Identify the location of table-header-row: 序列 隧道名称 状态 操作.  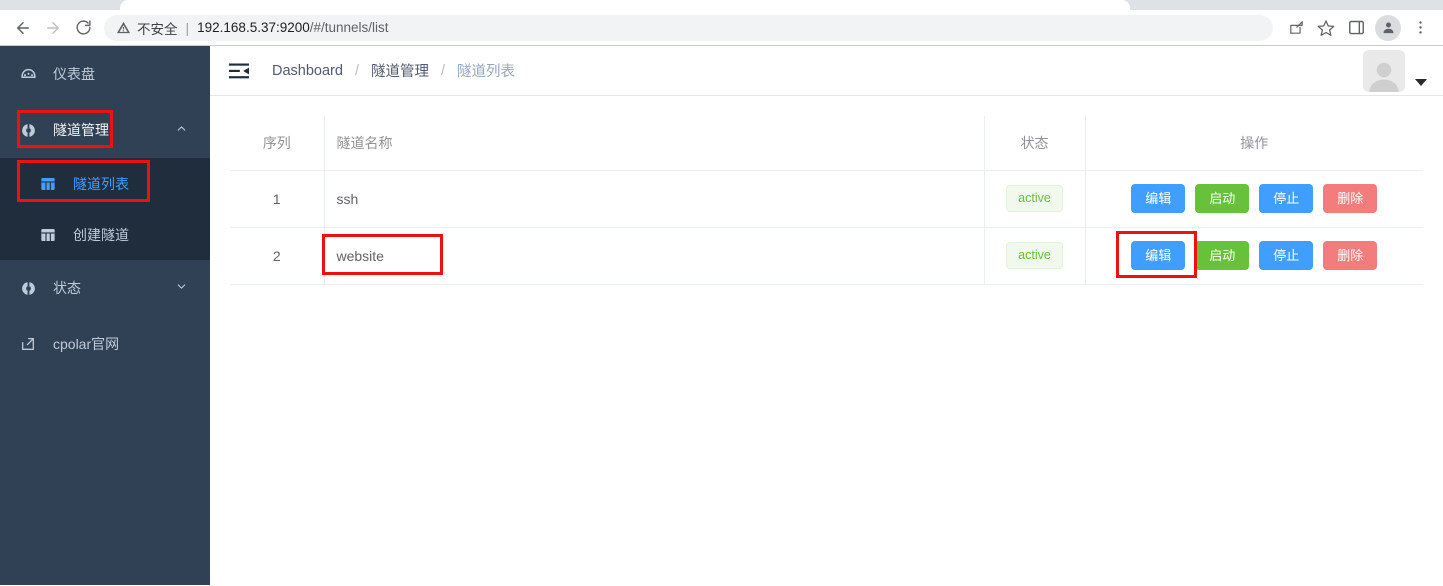
(826, 143).